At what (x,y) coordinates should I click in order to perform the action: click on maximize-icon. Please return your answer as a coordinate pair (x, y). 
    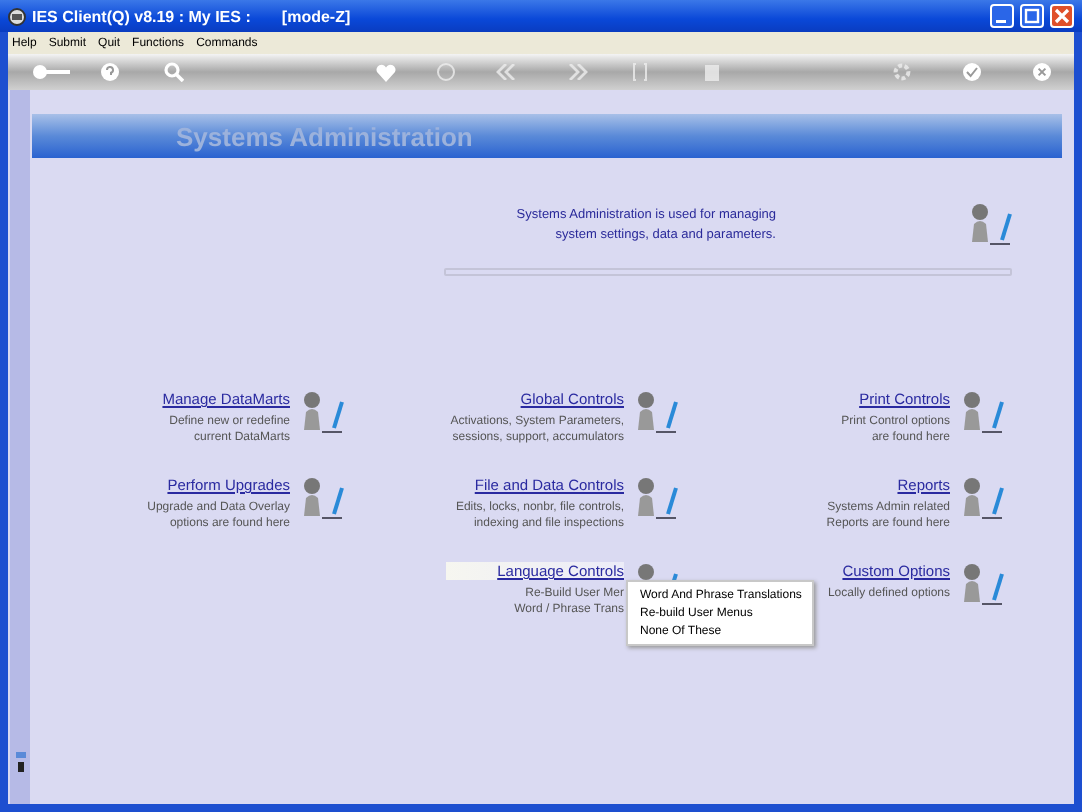
    Looking at the image, I should click on (1032, 16).